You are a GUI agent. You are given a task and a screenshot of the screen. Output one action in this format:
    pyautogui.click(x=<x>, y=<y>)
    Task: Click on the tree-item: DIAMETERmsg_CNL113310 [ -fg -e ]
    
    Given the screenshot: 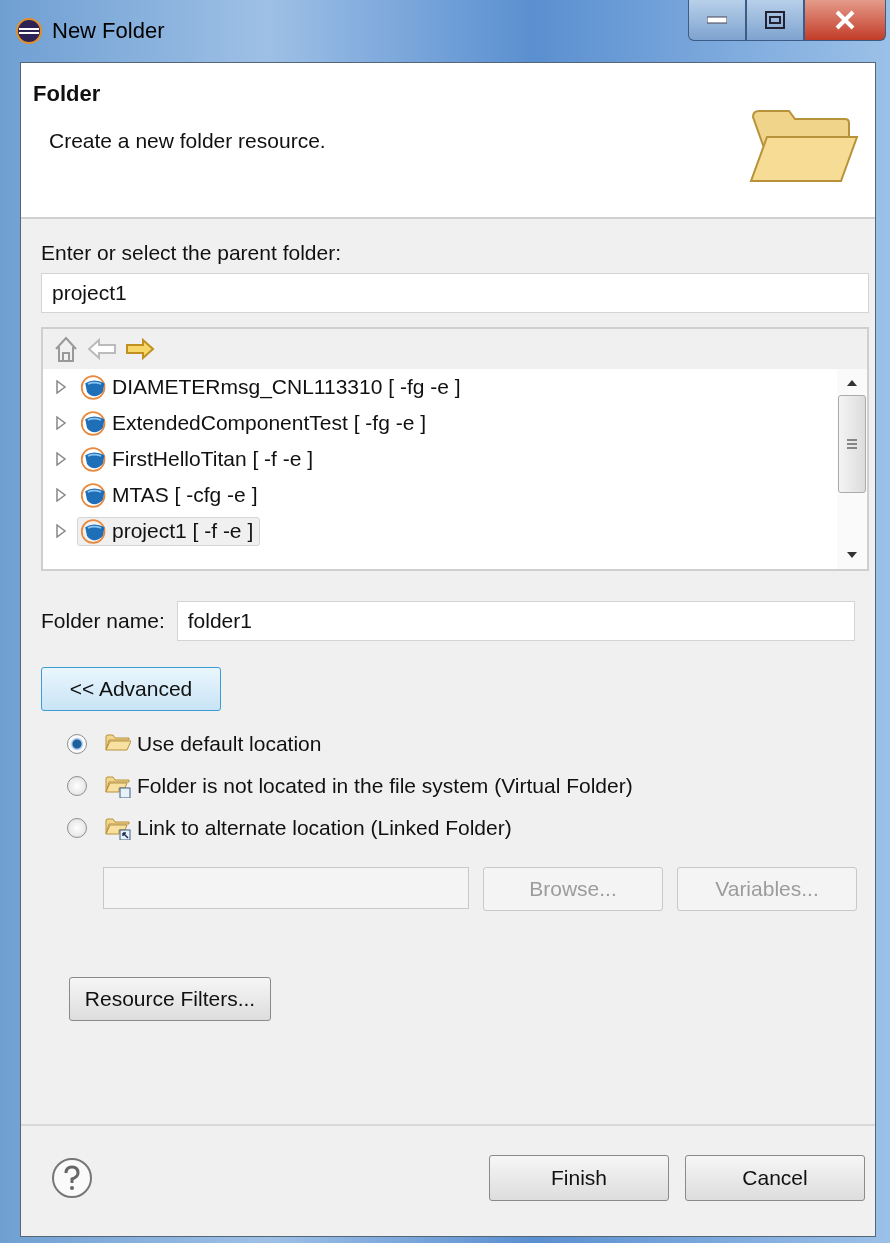 What is the action you would take?
    pyautogui.click(x=272, y=387)
    